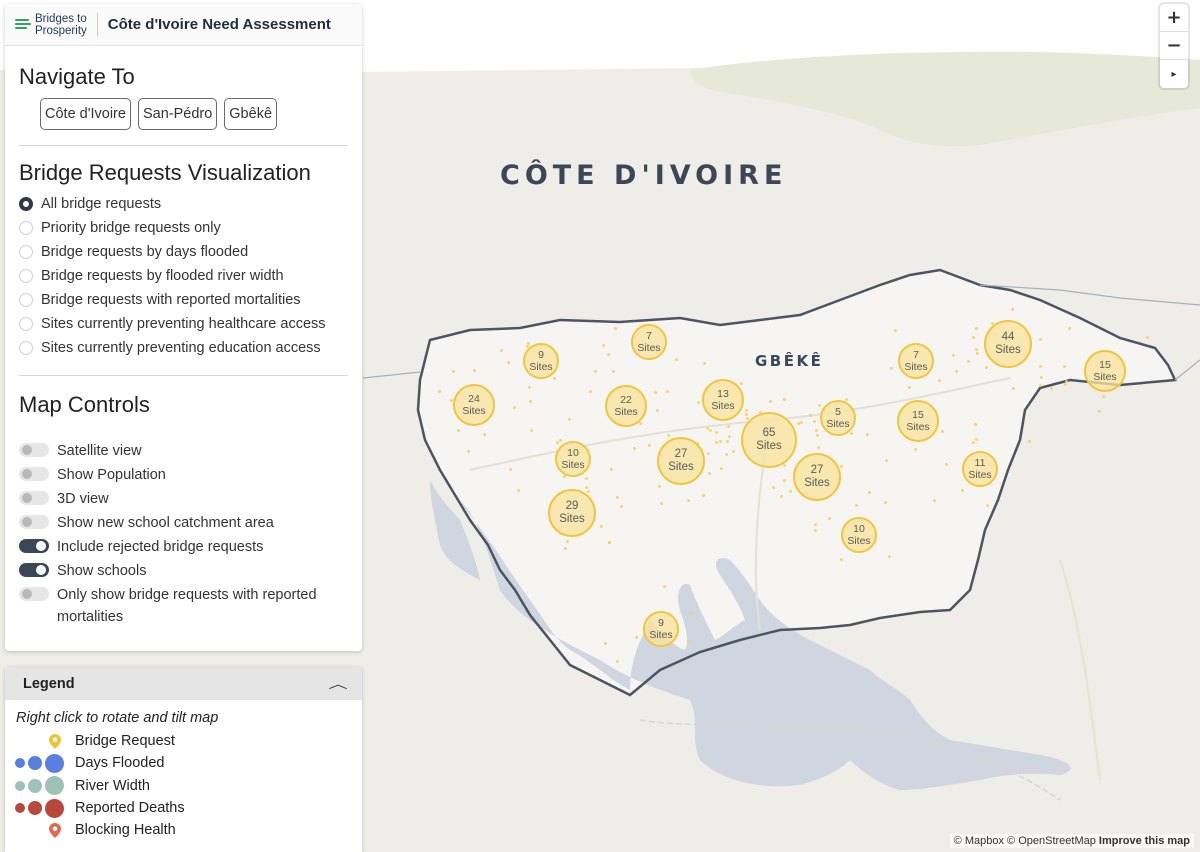 This screenshot has height=852, width=1200. What do you see at coordinates (541, 354) in the screenshot?
I see `cluster-count: 9` at bounding box center [541, 354].